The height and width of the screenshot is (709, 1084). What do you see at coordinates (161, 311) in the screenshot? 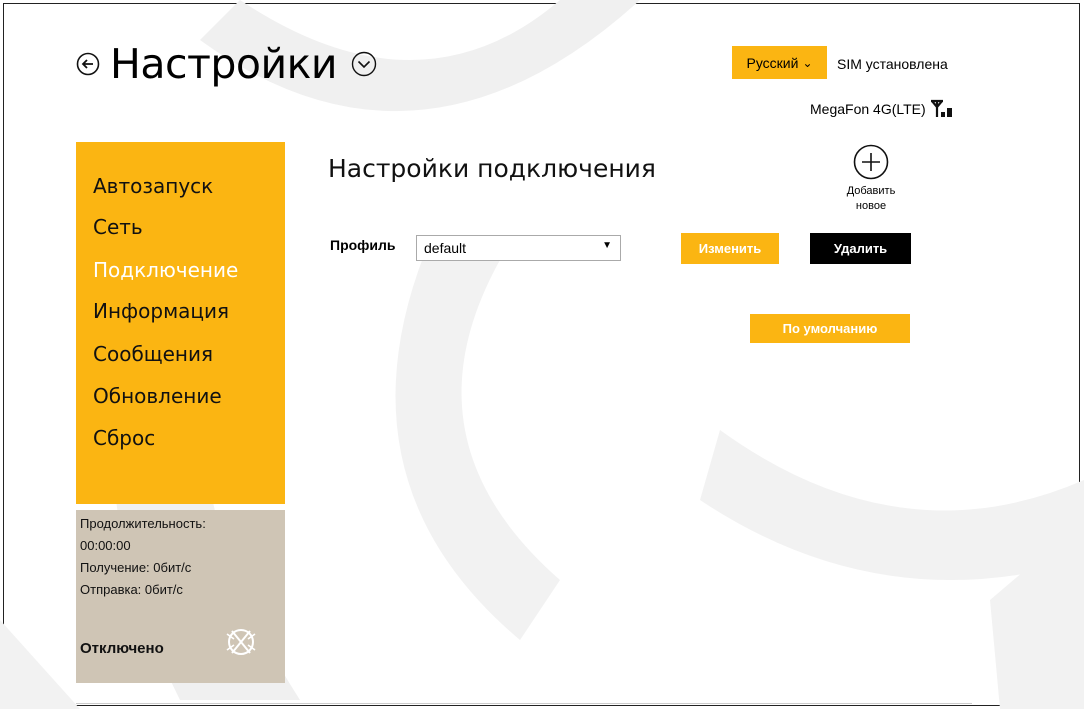
I see `sidebar-item-information: Информация` at bounding box center [161, 311].